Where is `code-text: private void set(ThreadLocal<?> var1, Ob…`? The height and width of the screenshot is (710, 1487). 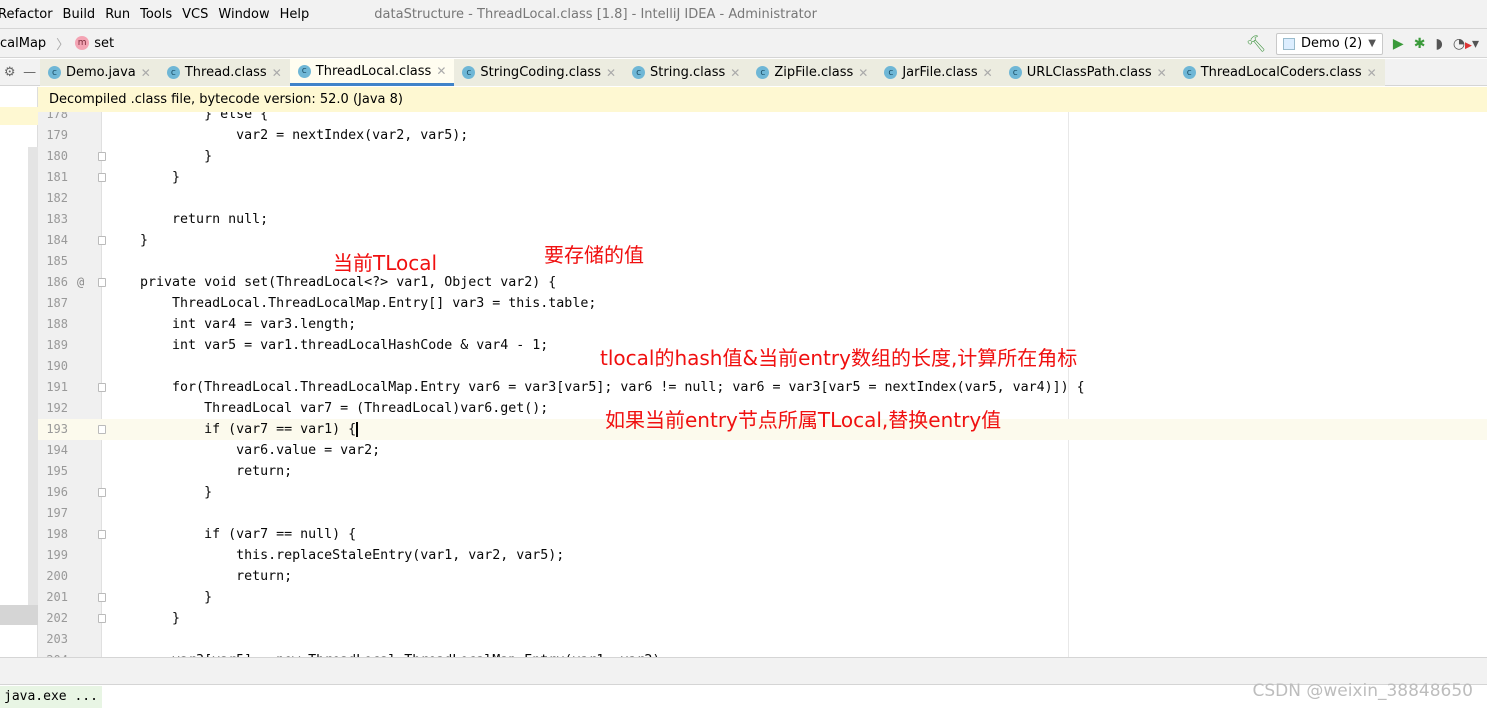
code-text: private void set(ThreadLocal<?> var1, Ob… is located at coordinates (332, 282).